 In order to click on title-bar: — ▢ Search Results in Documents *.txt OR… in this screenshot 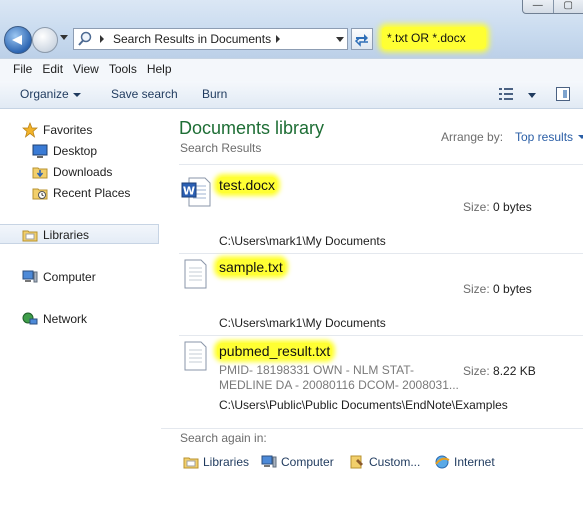, I will do `click(291, 29)`.